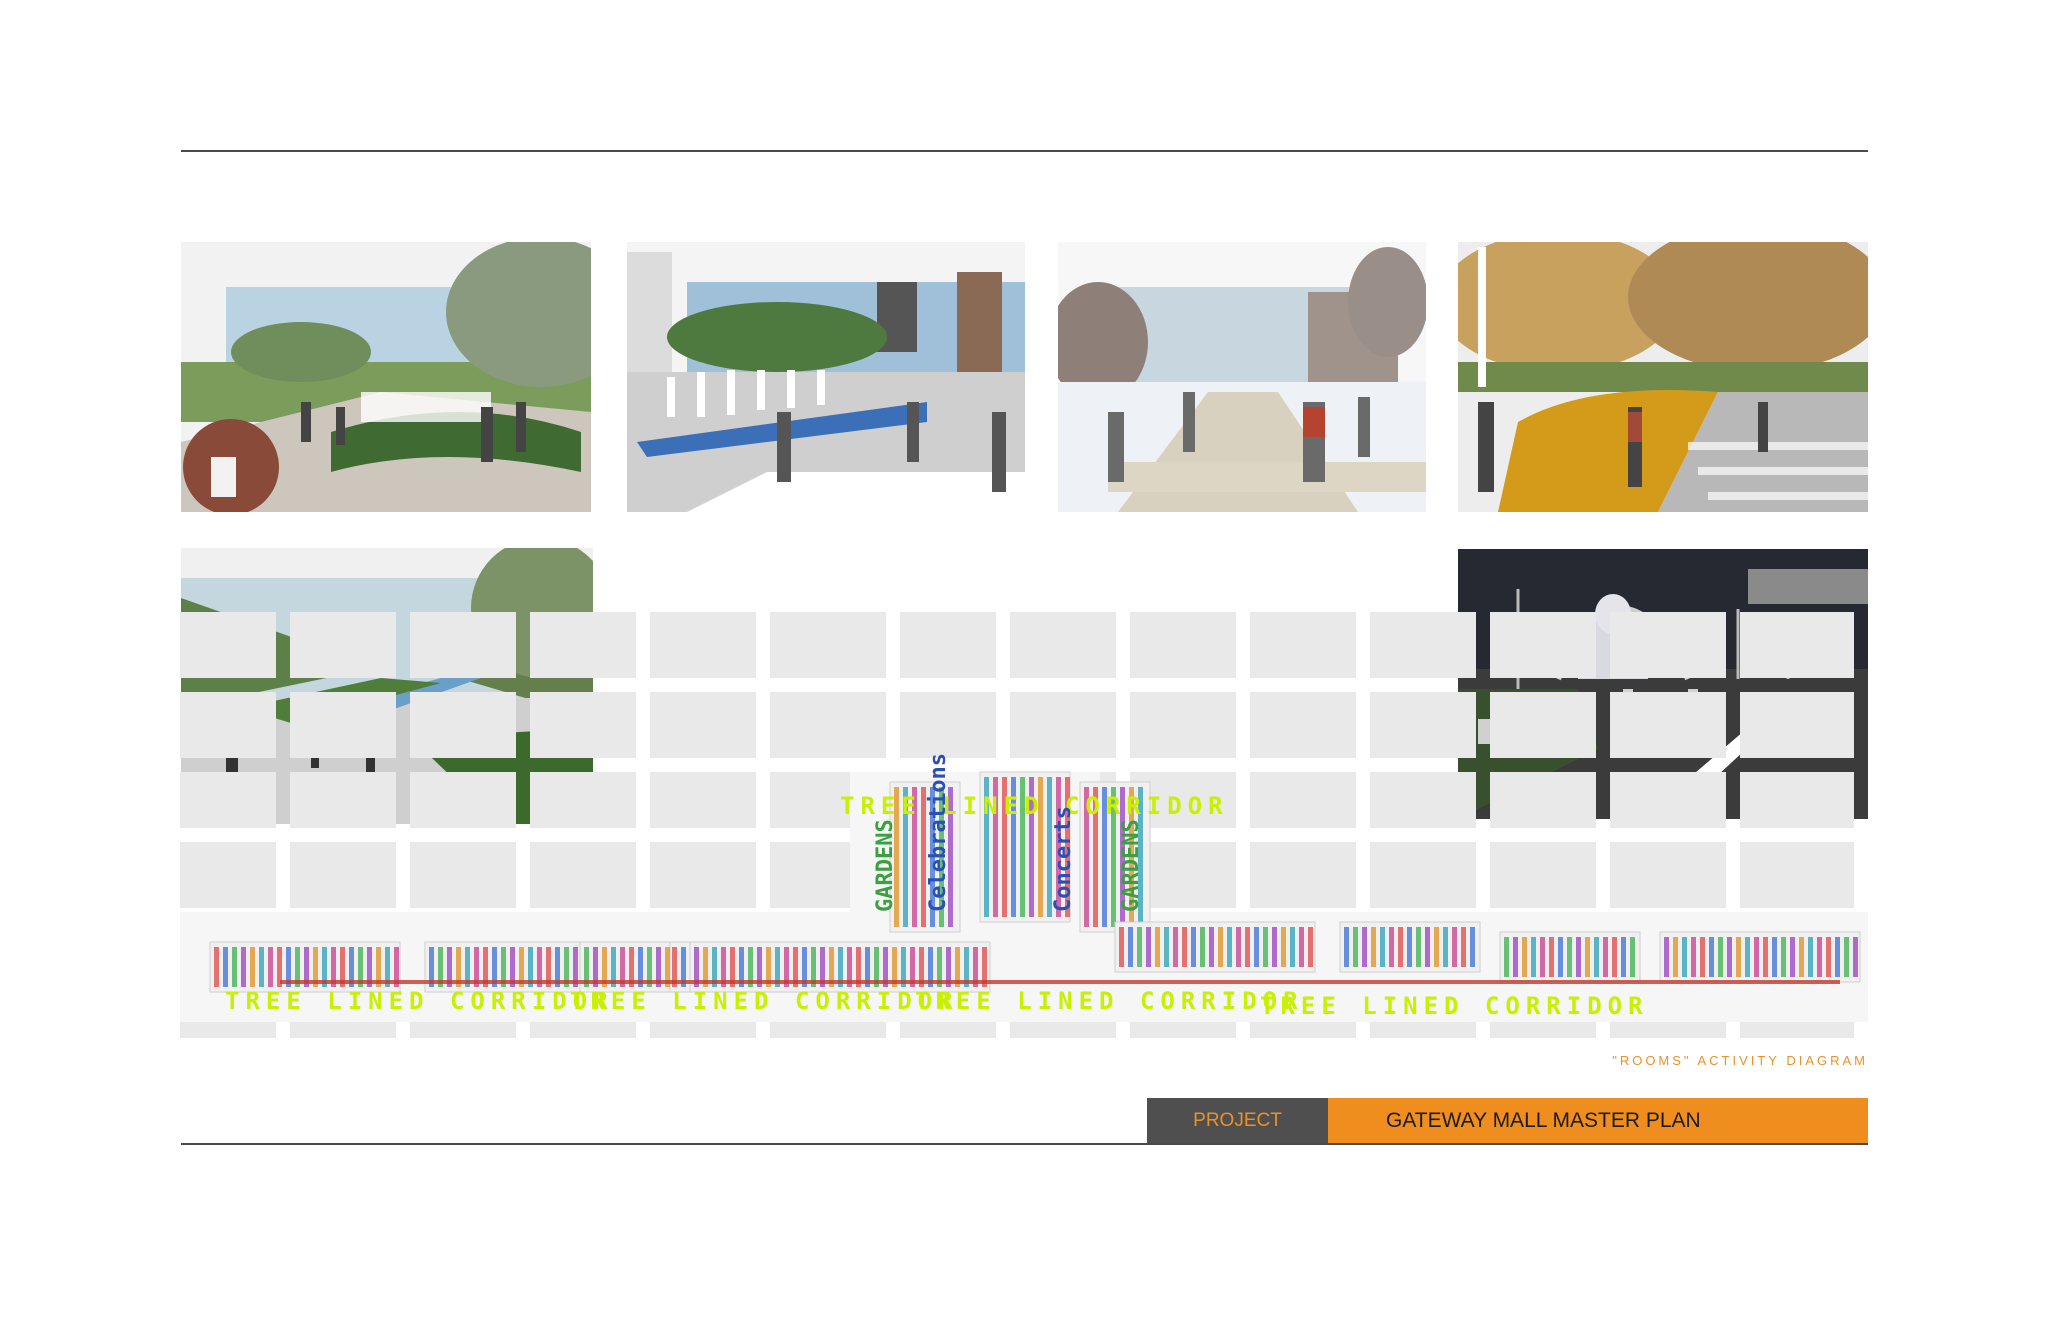 This screenshot has width=2048, height=1325. What do you see at coordinates (1060, 982) in the screenshot?
I see `activity-band` at bounding box center [1060, 982].